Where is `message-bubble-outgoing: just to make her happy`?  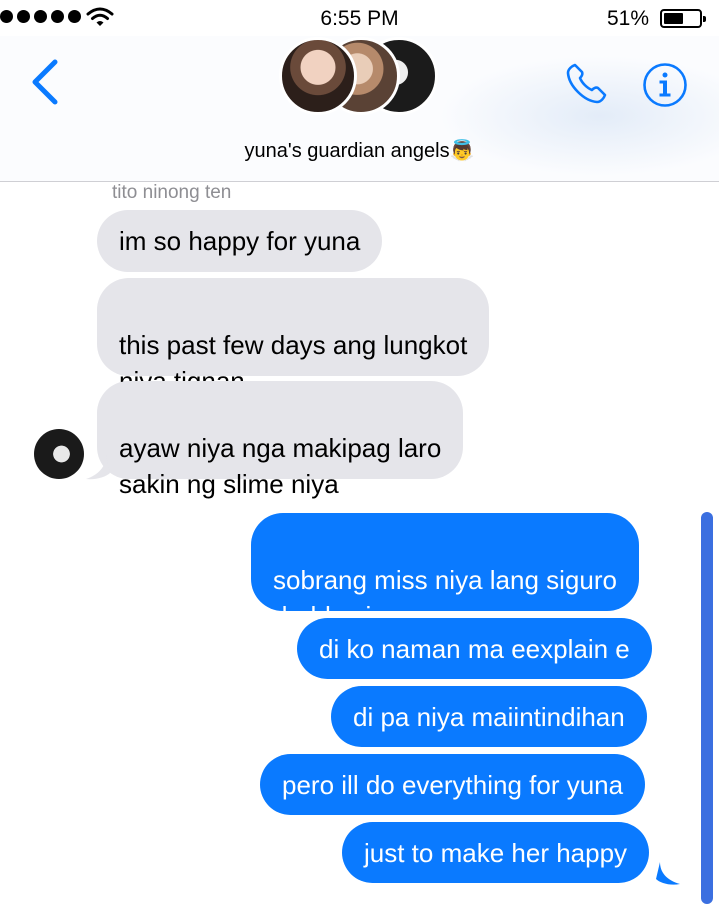
message-bubble-outgoing: just to make her happy is located at coordinates (496, 852).